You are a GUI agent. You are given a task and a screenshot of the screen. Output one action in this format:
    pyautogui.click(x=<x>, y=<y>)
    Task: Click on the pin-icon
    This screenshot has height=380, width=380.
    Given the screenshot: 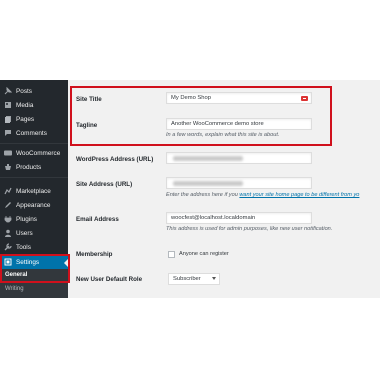 What is the action you would take?
    pyautogui.click(x=8, y=90)
    